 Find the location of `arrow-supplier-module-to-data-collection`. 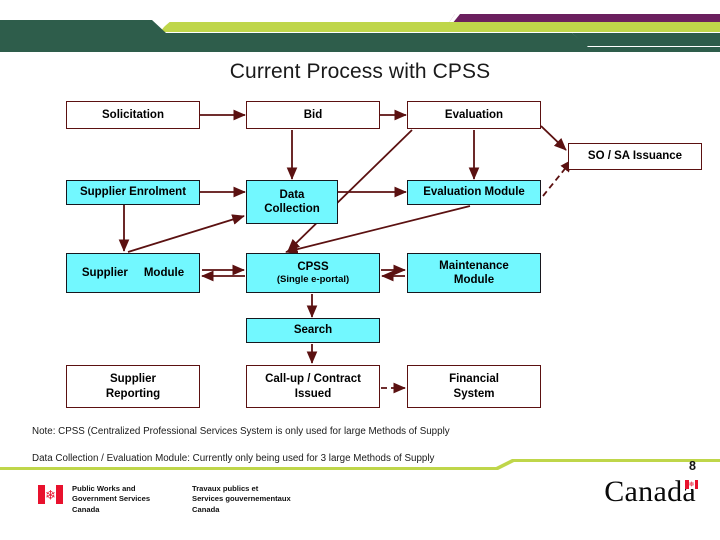

arrow-supplier-module-to-data-collection is located at coordinates (186, 233).